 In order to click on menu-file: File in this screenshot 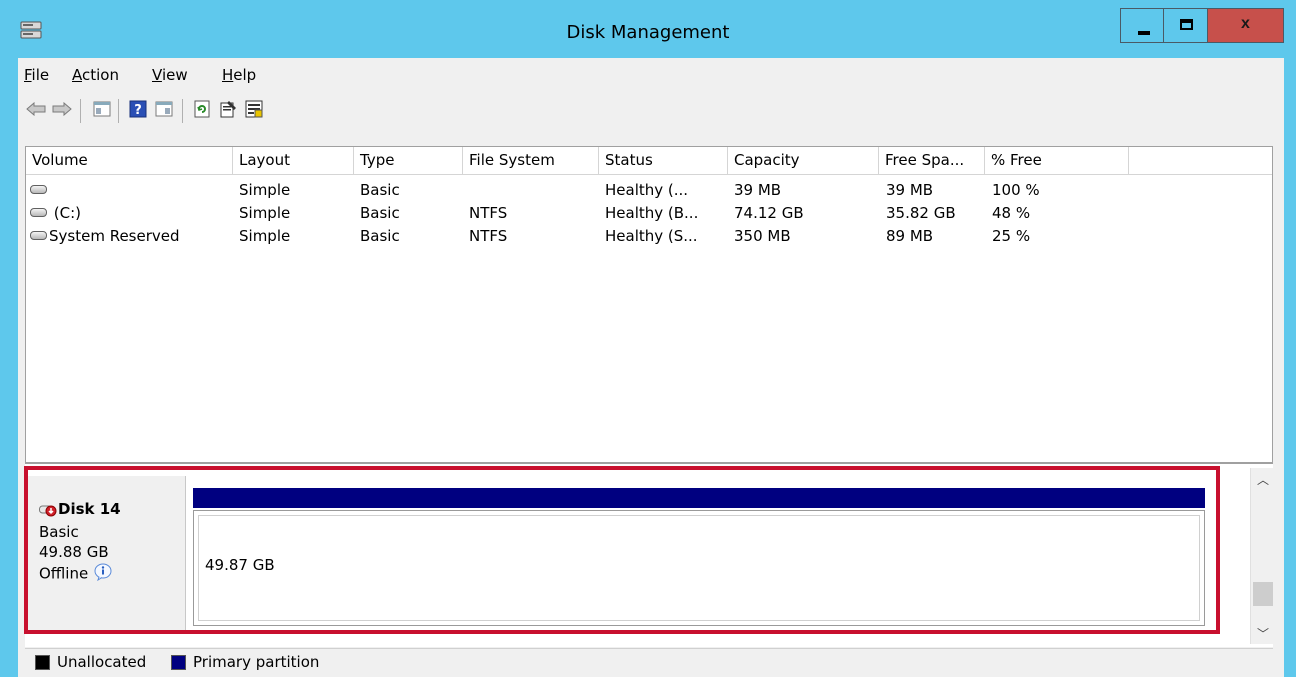, I will do `click(36, 75)`.